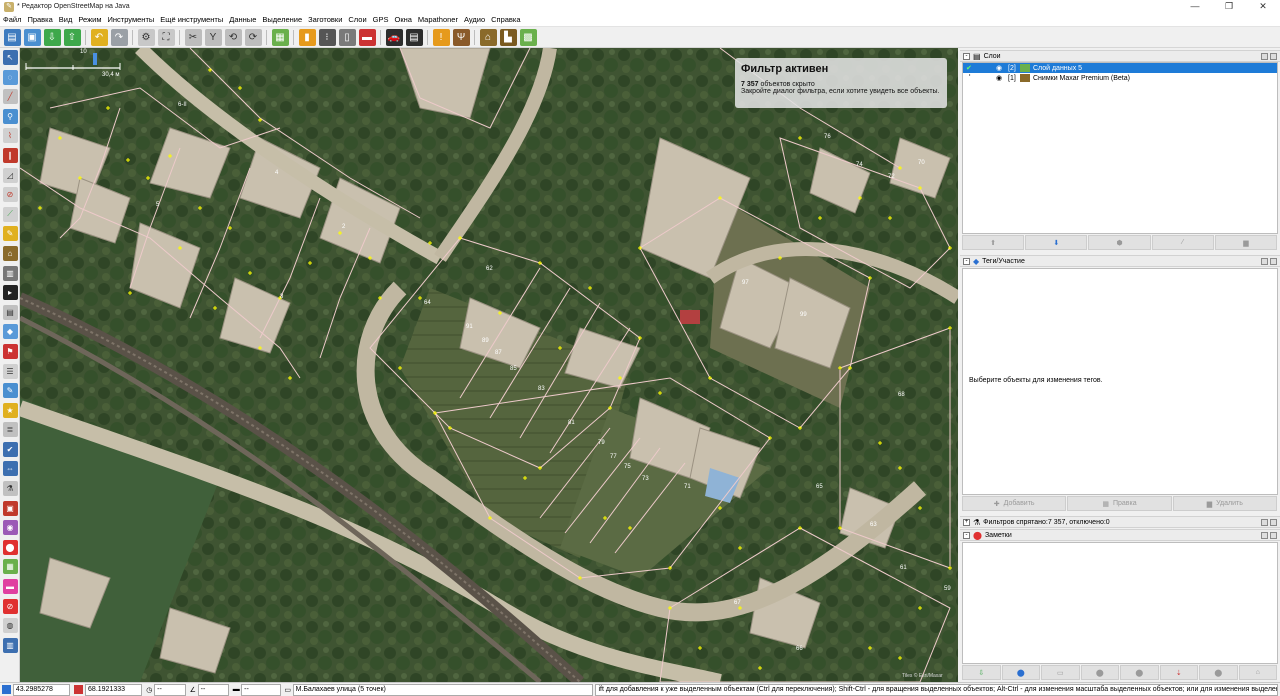 This screenshot has height=696, width=1280. What do you see at coordinates (1246, 242) in the screenshot?
I see `delete-layer-button: ▆` at bounding box center [1246, 242].